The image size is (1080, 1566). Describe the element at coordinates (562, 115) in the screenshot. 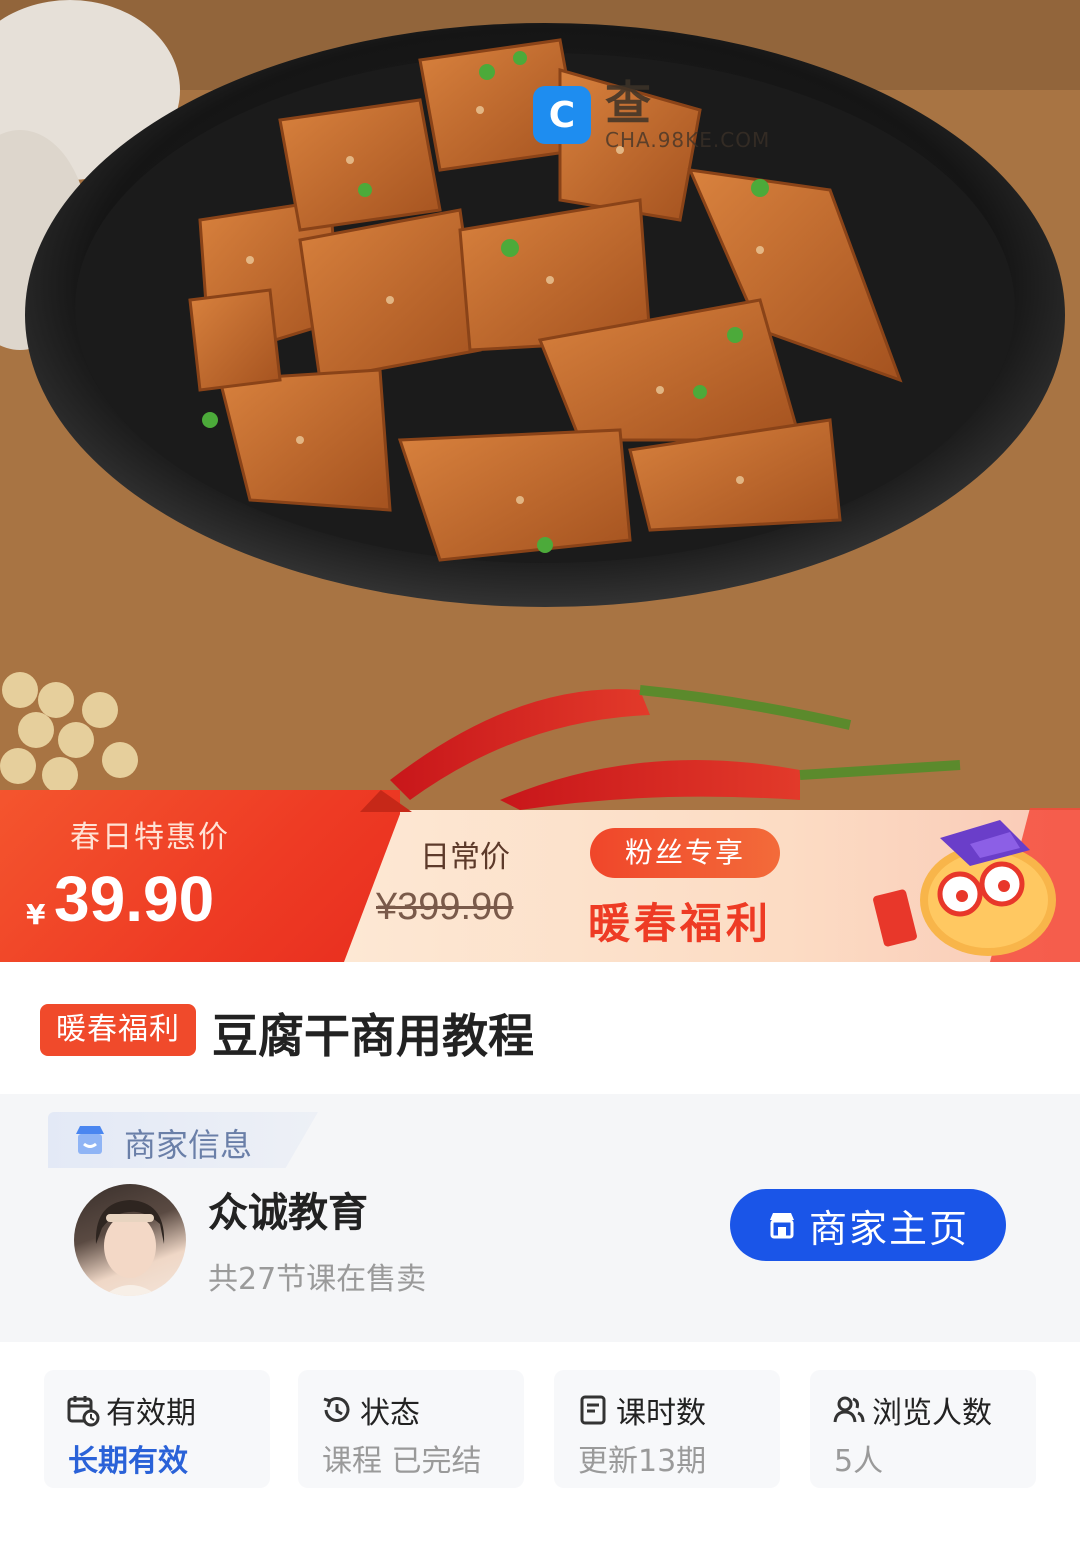

I see `watermark-logo-icon: C` at that location.